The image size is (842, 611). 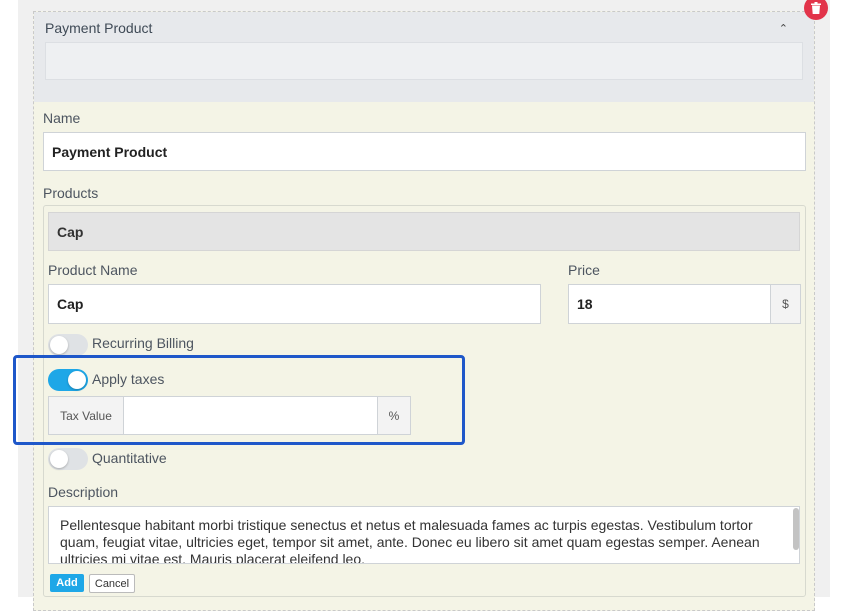 What do you see at coordinates (112, 583) in the screenshot?
I see `cancel-button: Cancel` at bounding box center [112, 583].